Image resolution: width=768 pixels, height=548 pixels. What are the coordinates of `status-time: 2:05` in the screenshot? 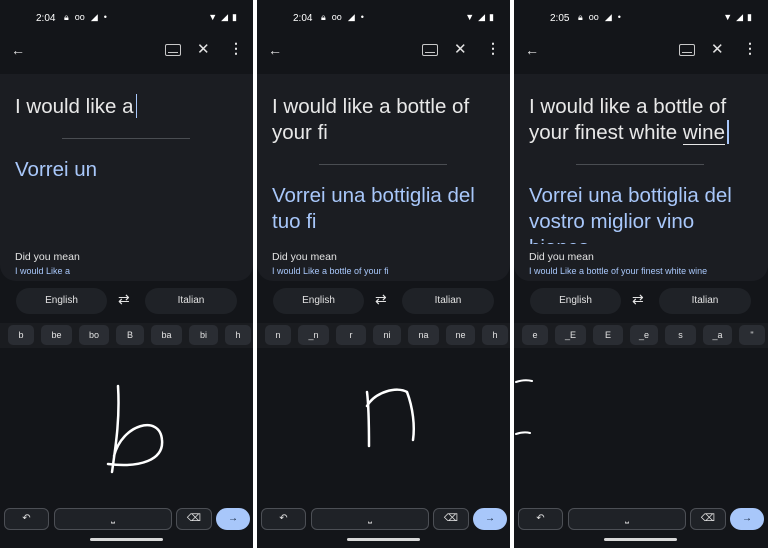 It's located at (560, 18).